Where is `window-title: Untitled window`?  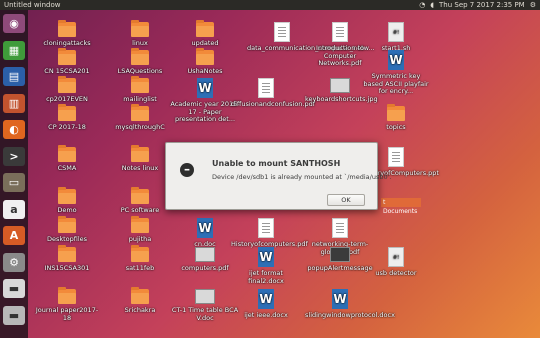 window-title: Untitled window is located at coordinates (32, 5).